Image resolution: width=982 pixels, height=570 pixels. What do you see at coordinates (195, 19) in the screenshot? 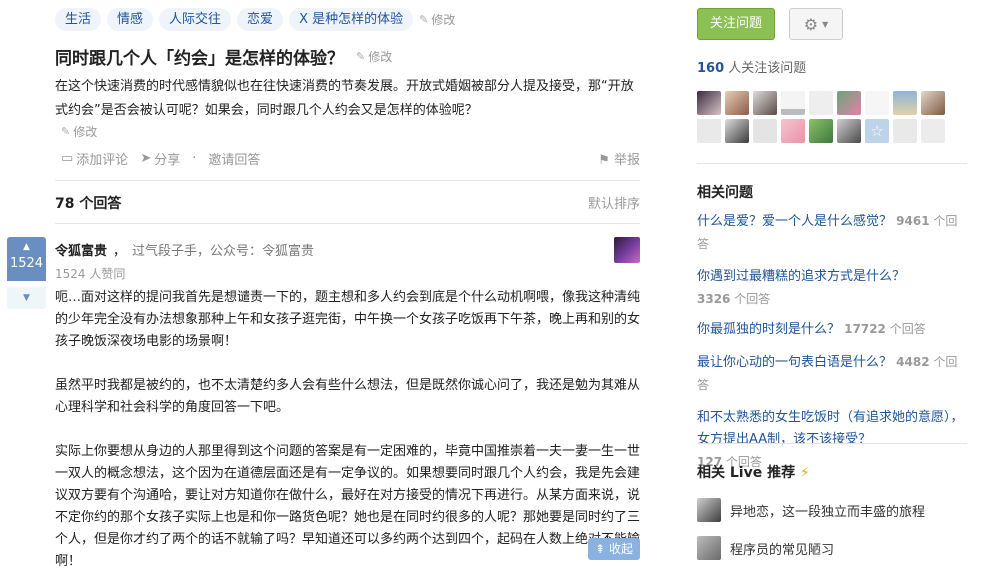
I see `topic-tag: 人际交往` at bounding box center [195, 19].